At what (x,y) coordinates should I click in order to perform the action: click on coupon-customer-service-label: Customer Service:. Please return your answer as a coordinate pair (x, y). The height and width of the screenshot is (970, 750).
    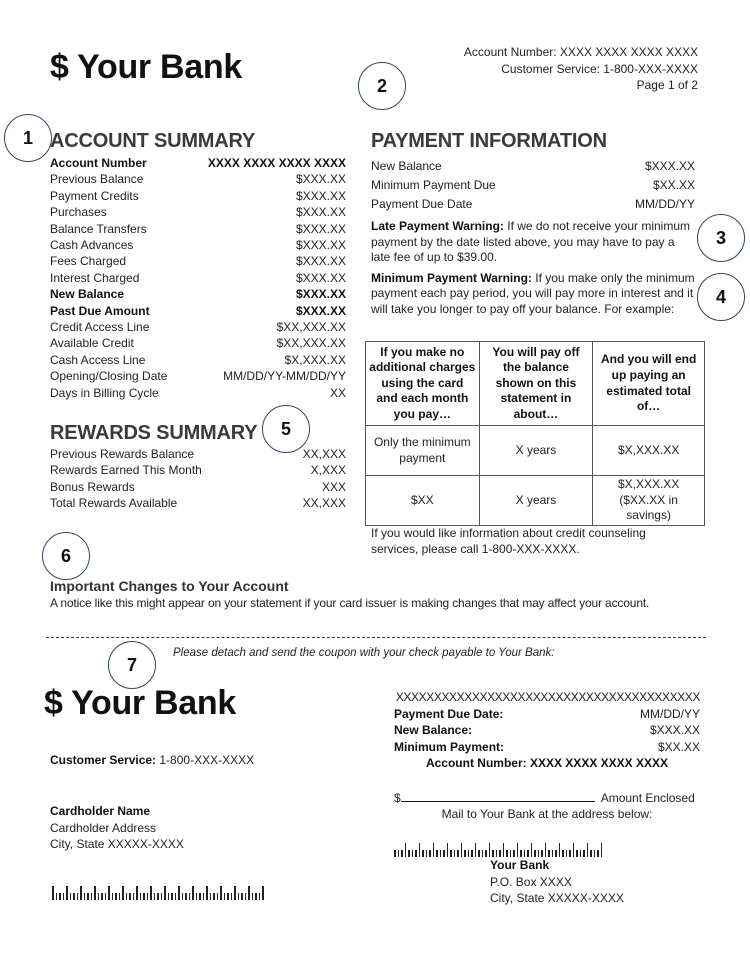
    Looking at the image, I should click on (103, 760).